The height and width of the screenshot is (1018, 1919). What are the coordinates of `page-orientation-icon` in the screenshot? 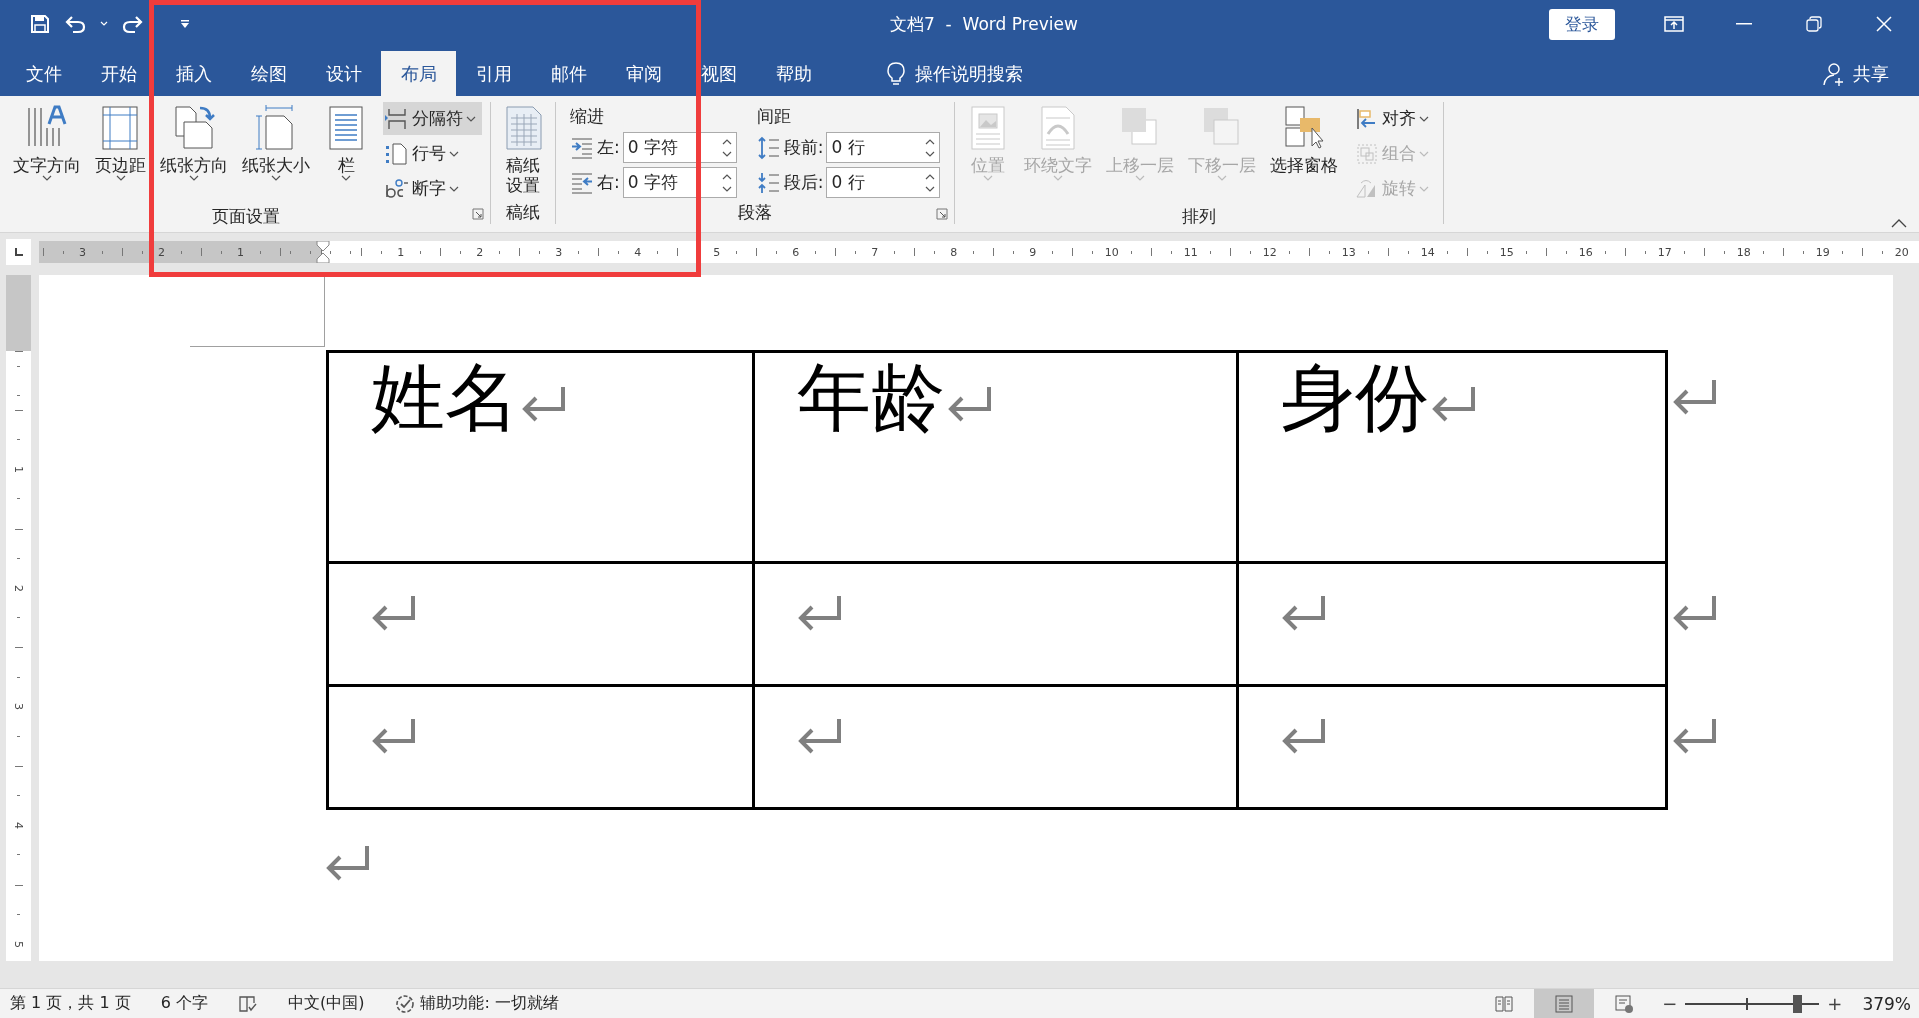 It's located at (194, 128).